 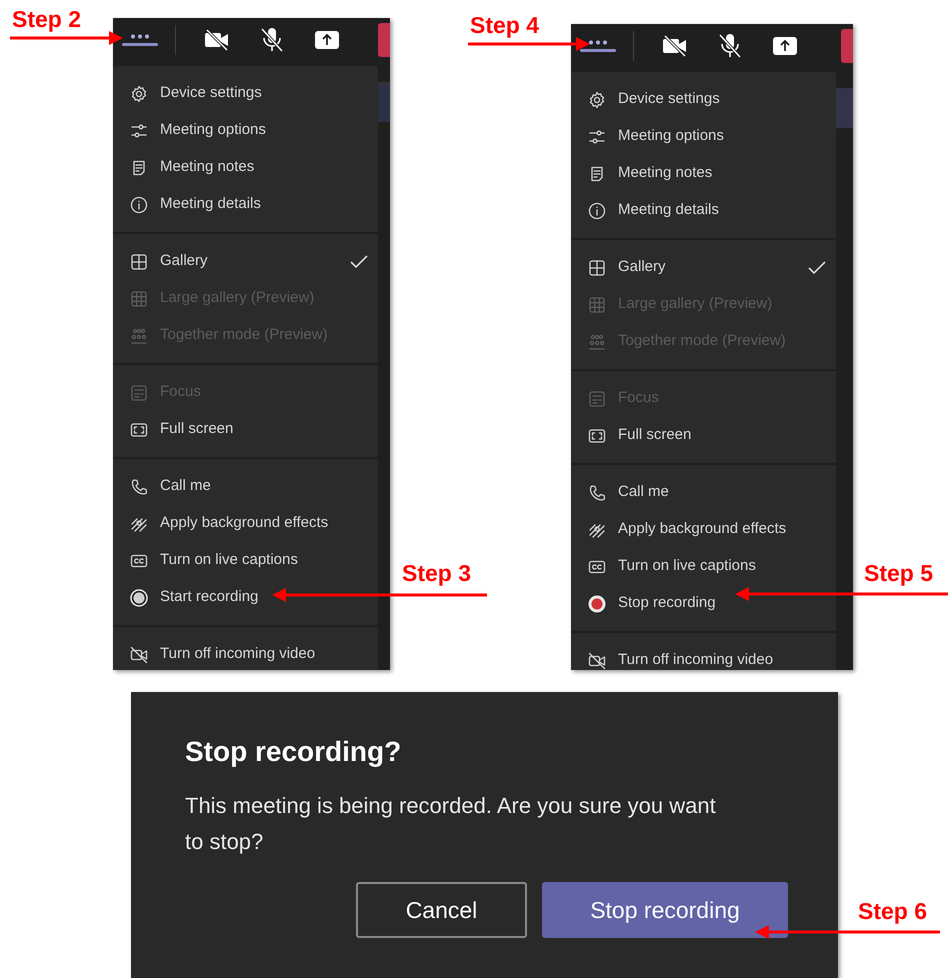 What do you see at coordinates (441, 910) in the screenshot?
I see `cancel-button: Cancel` at bounding box center [441, 910].